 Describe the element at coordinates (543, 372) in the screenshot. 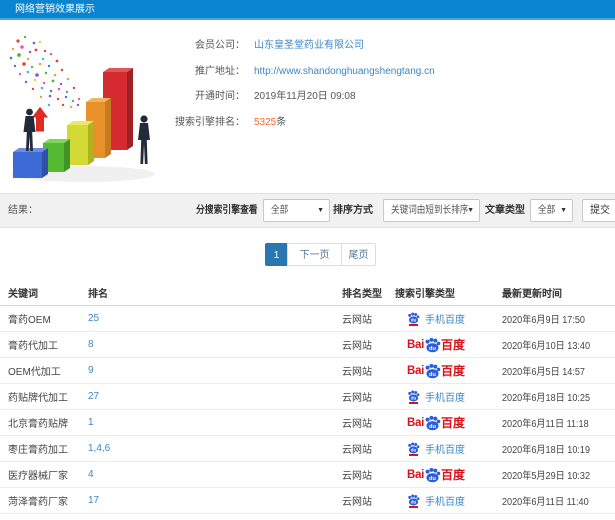

I see `updated-cell: 2020年6月5日 14:57` at that location.